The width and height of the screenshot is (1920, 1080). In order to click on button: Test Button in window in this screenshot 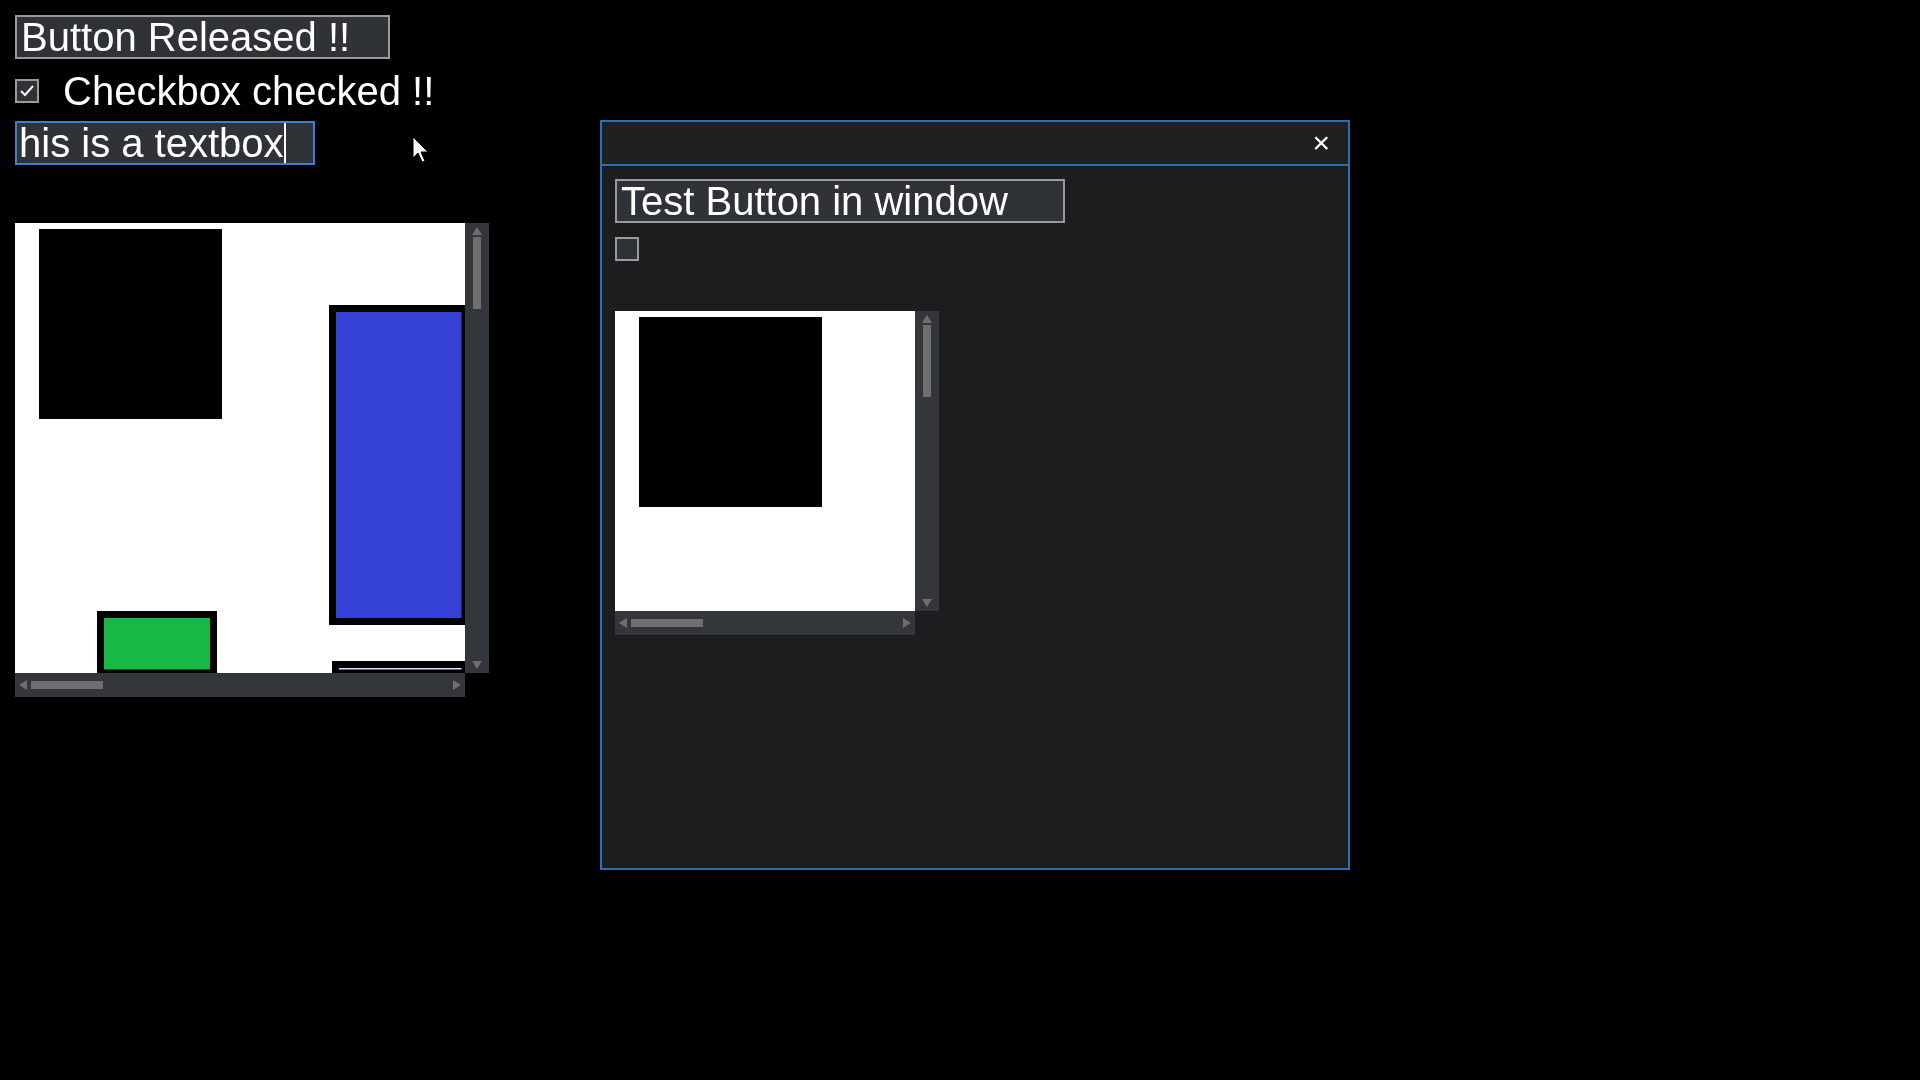, I will do `click(840, 201)`.